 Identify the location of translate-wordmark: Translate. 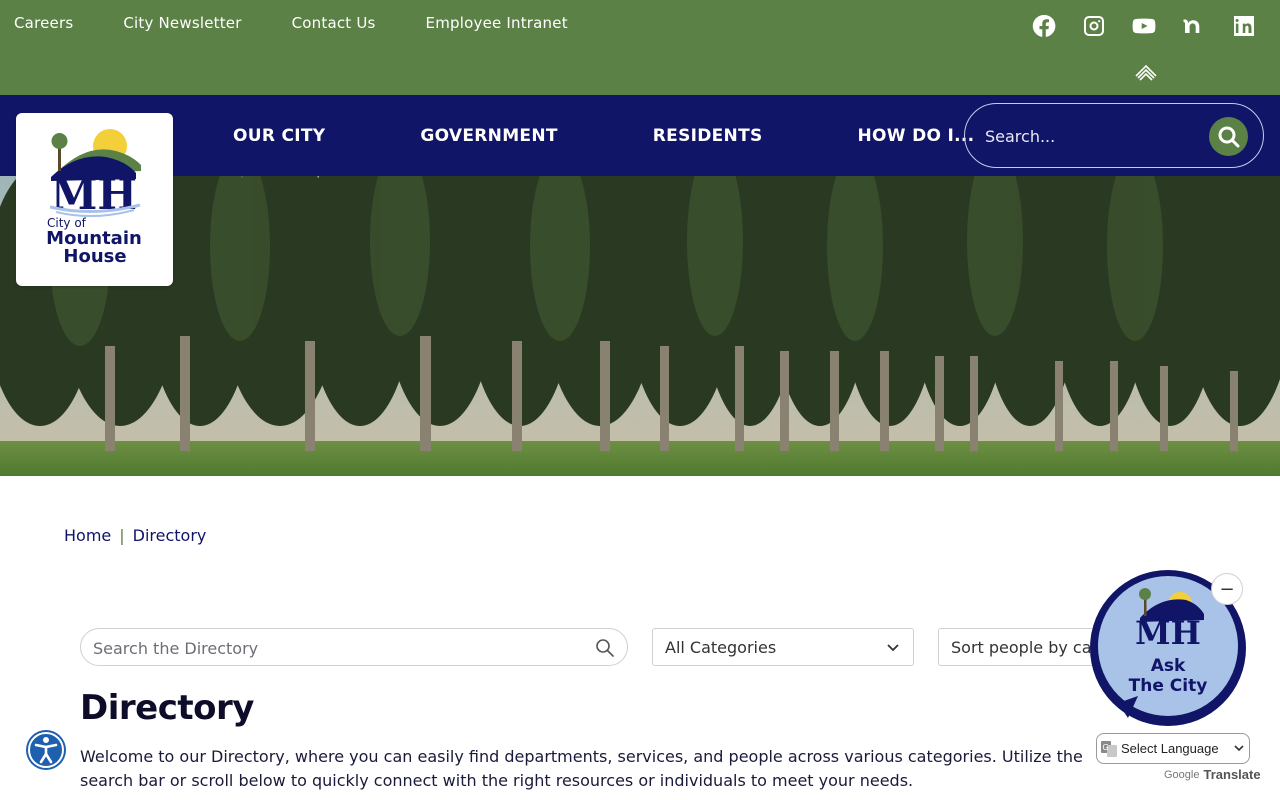
(1231, 774).